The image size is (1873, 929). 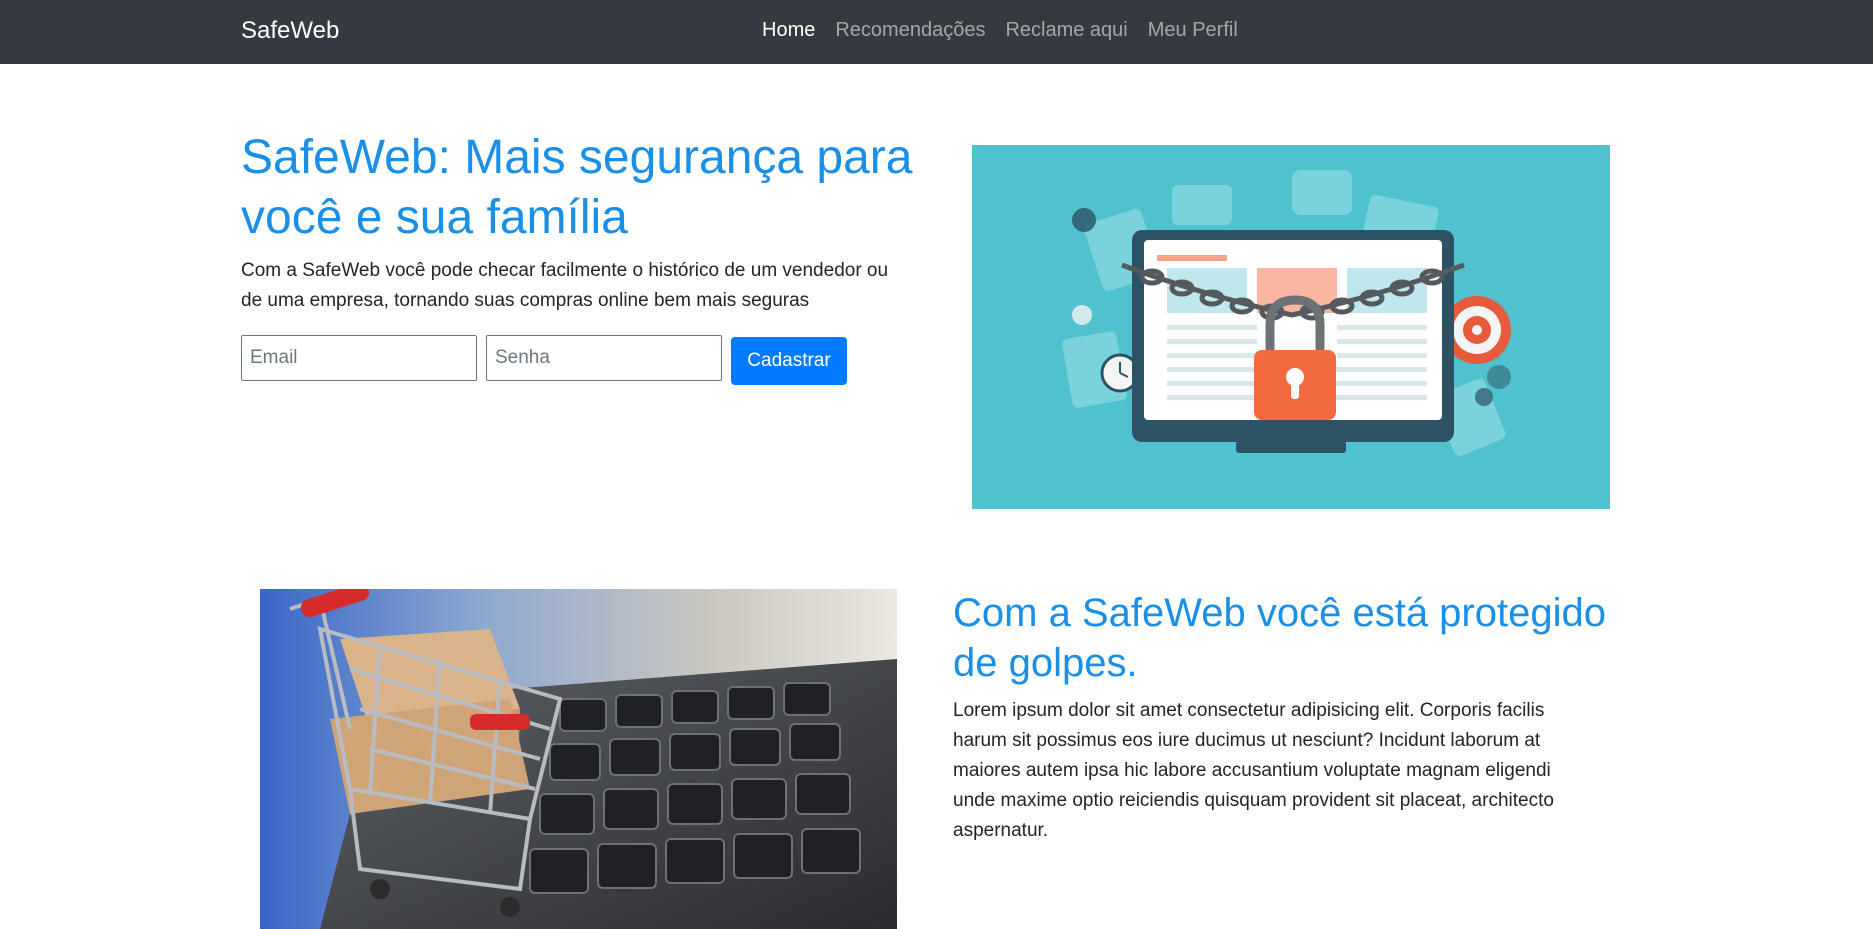 What do you see at coordinates (290, 31) in the screenshot?
I see `brand-link: SafeWeb` at bounding box center [290, 31].